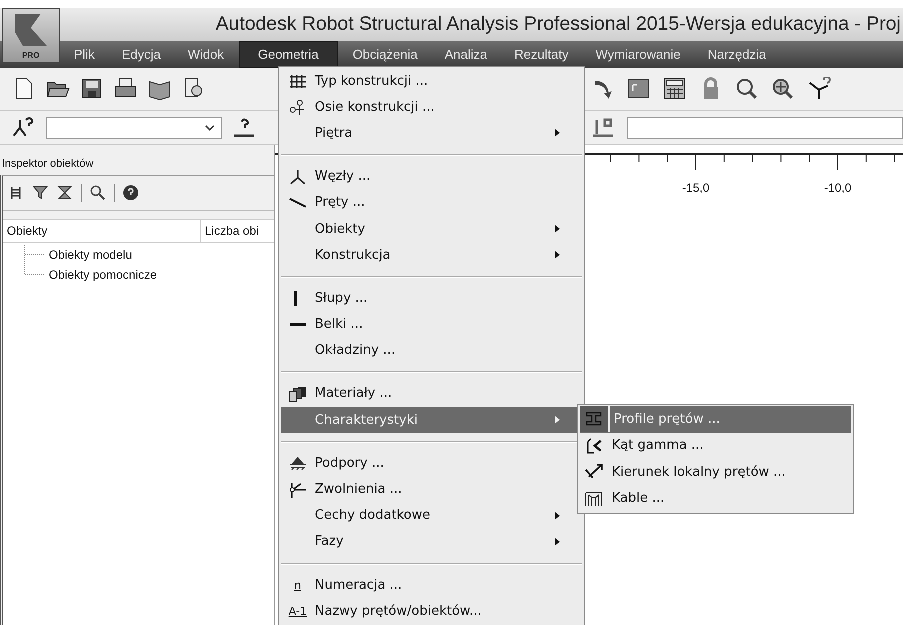  I want to click on save-icon, so click(92, 89).